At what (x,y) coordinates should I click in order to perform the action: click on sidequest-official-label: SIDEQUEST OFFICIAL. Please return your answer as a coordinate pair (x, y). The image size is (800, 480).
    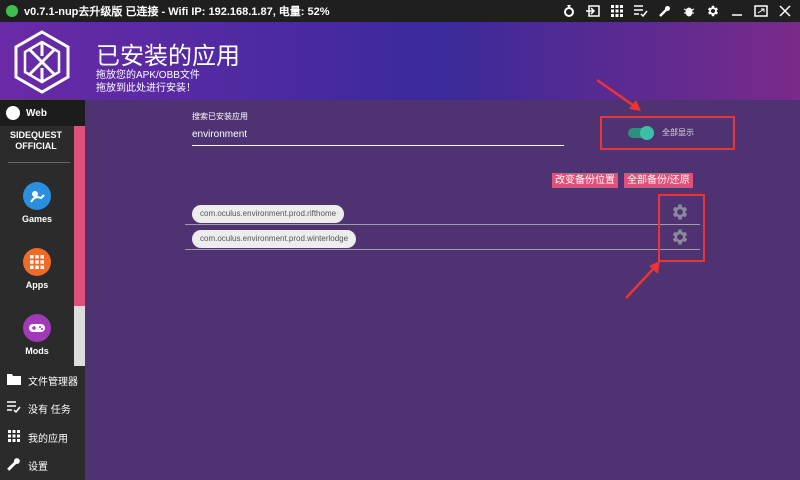
    Looking at the image, I should click on (36, 141).